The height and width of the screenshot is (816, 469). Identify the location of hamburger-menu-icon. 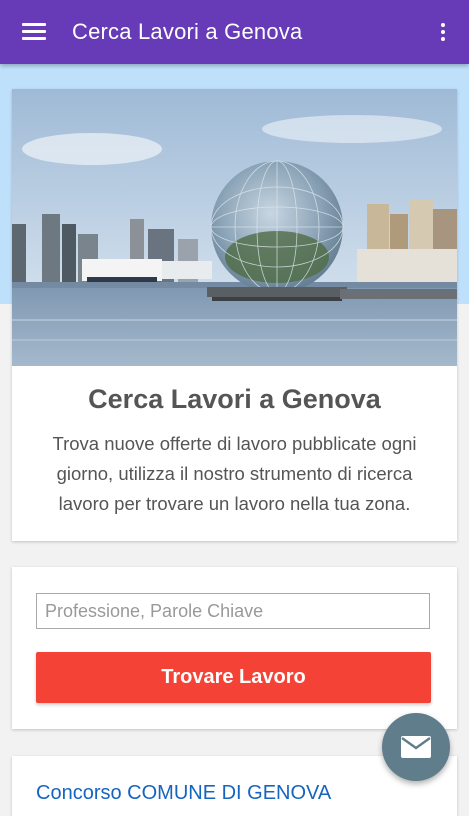
(34, 32).